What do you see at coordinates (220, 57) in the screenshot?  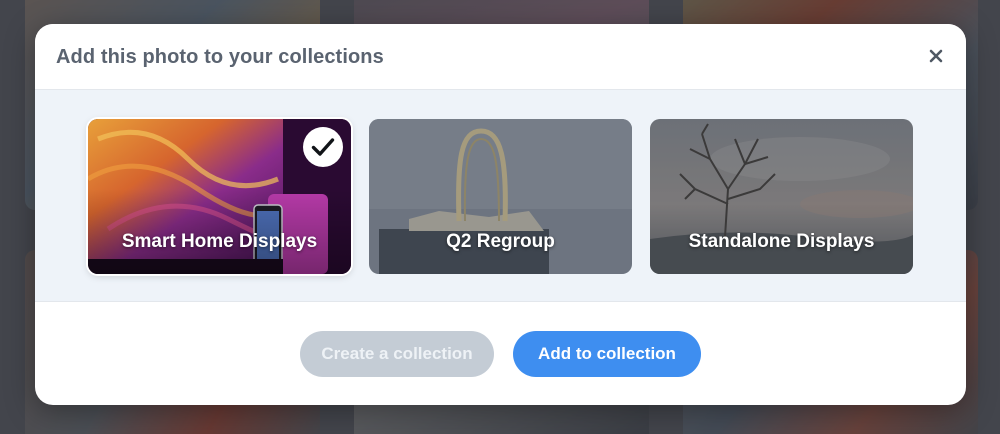 I see `modal-title: Add this photo to your collections` at bounding box center [220, 57].